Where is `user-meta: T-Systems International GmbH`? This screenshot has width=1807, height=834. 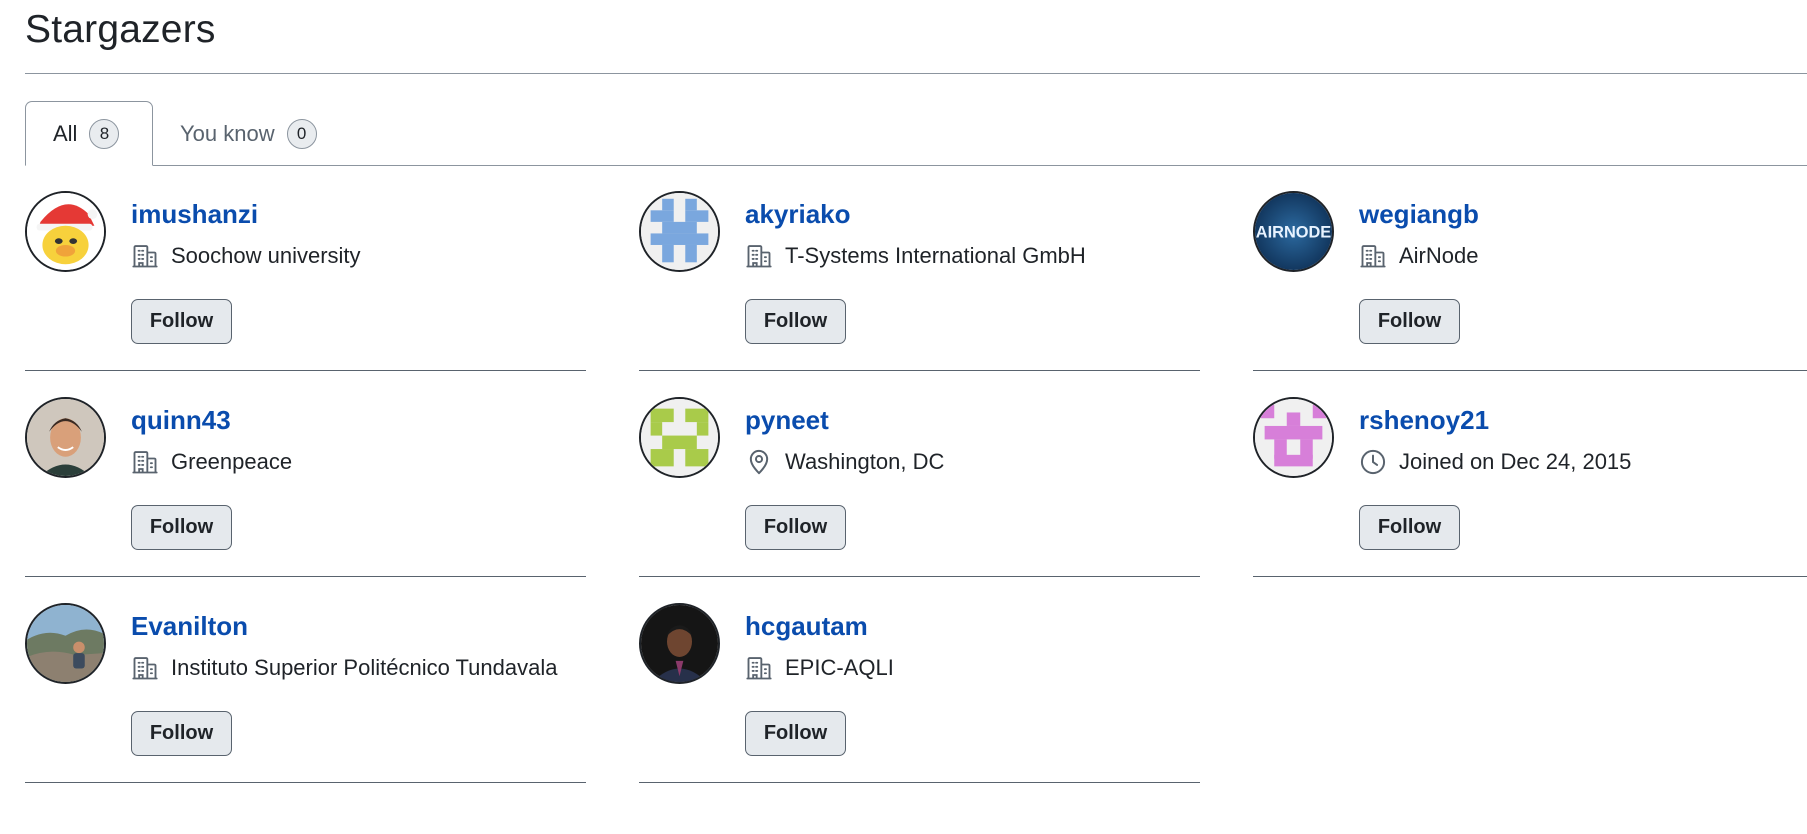 user-meta: T-Systems International GmbH is located at coordinates (915, 256).